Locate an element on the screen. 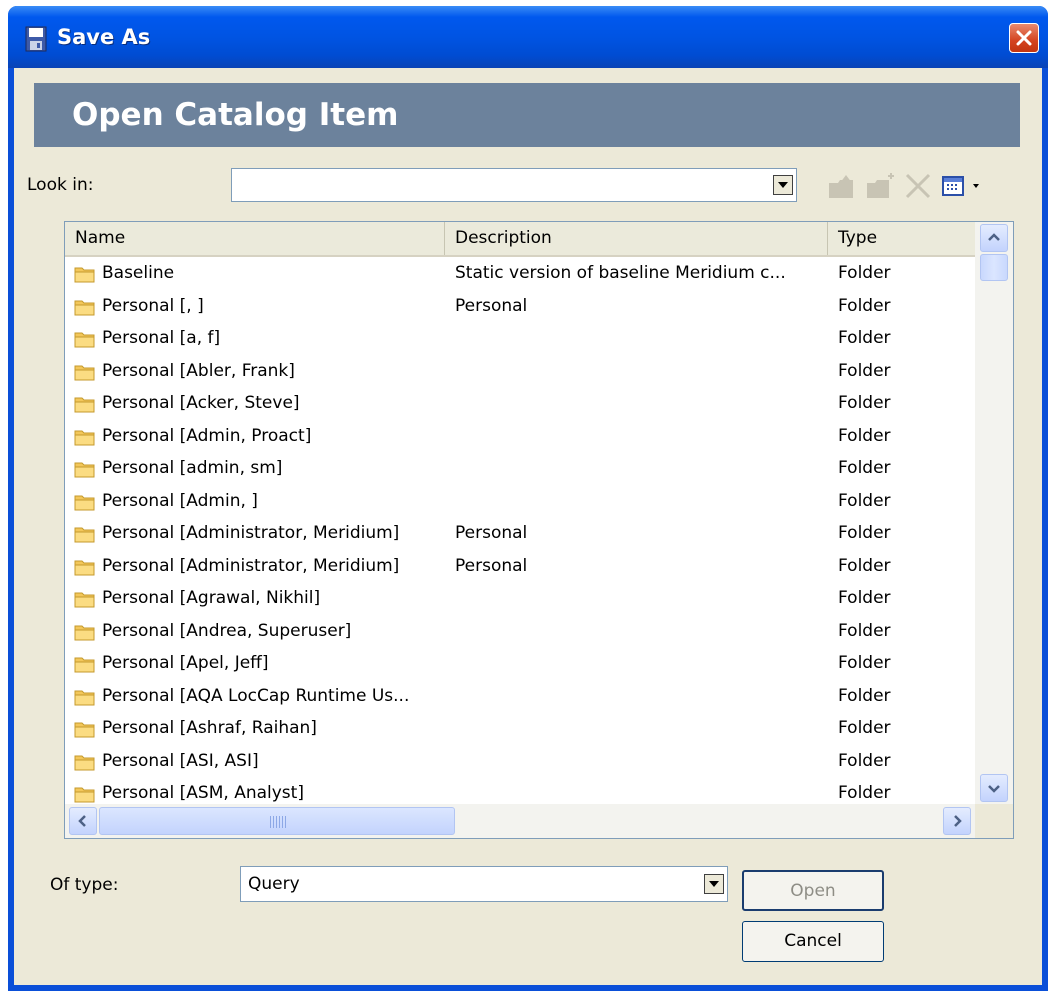 The width and height of the screenshot is (1052, 995). item-name: Personal [, ] is located at coordinates (153, 305).